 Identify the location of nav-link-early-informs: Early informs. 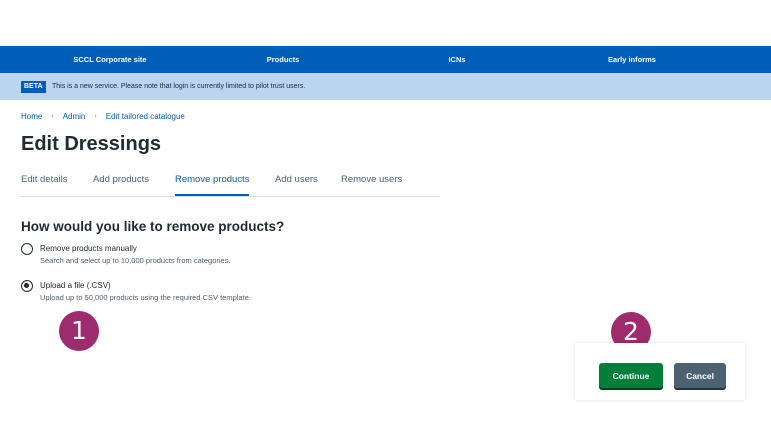
(632, 59).